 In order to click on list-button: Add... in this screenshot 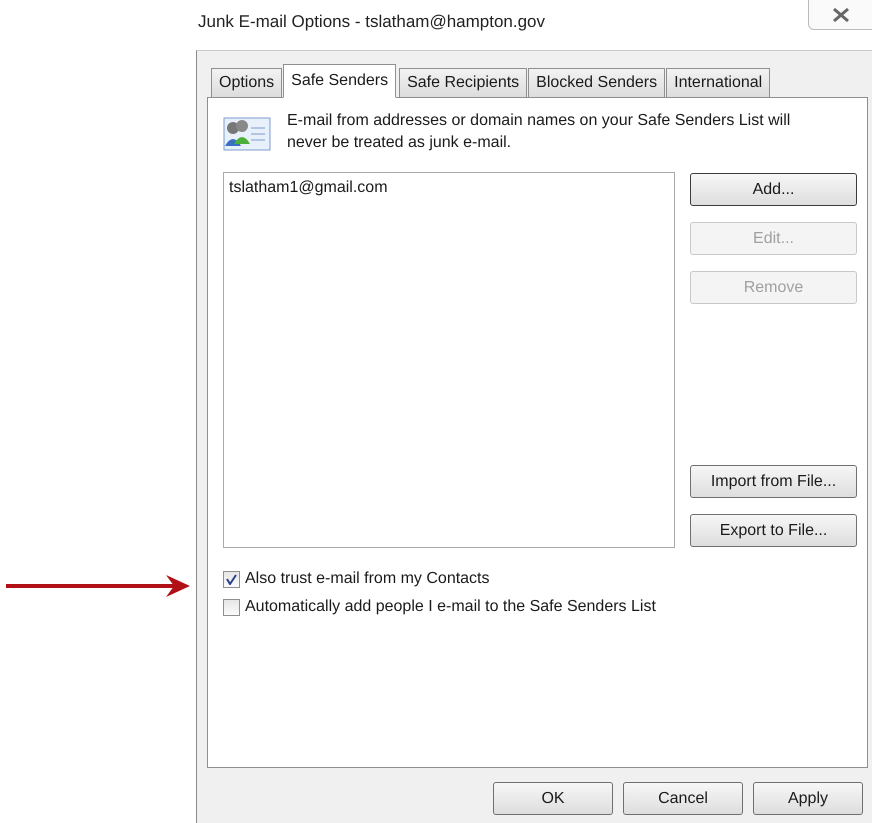, I will do `click(773, 189)`.